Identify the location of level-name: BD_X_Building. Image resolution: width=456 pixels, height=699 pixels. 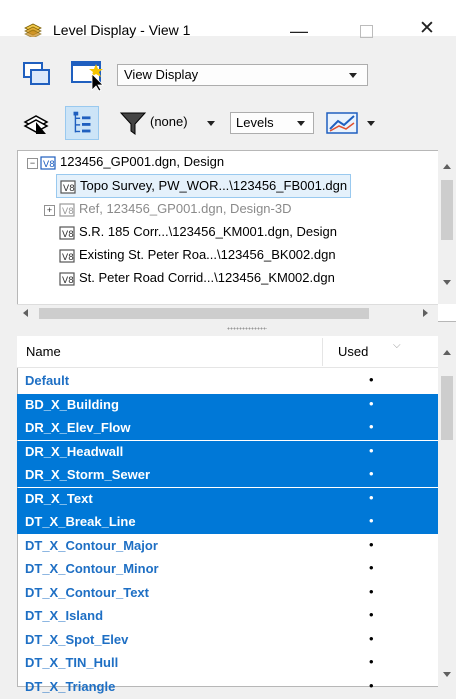
(72, 404).